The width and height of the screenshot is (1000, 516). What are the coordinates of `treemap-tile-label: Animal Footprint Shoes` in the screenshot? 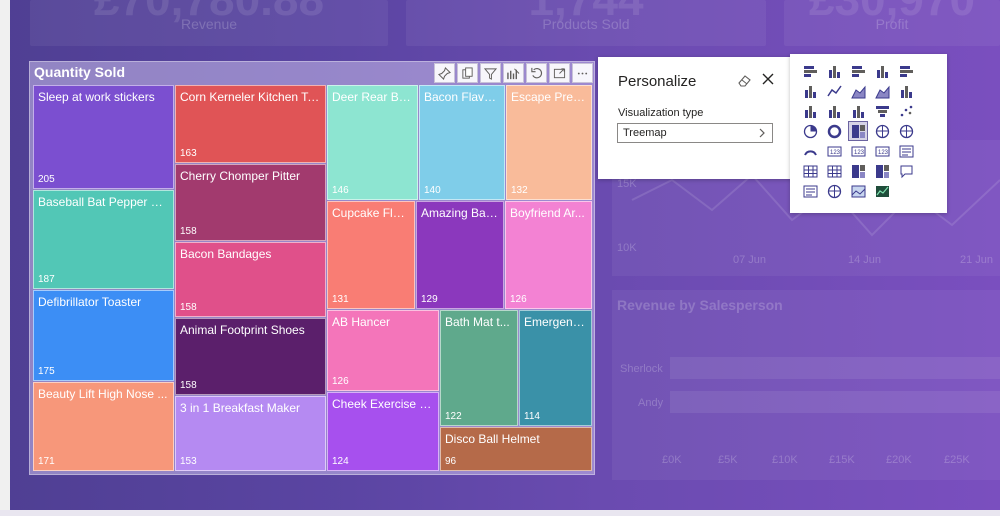 It's located at (242, 330).